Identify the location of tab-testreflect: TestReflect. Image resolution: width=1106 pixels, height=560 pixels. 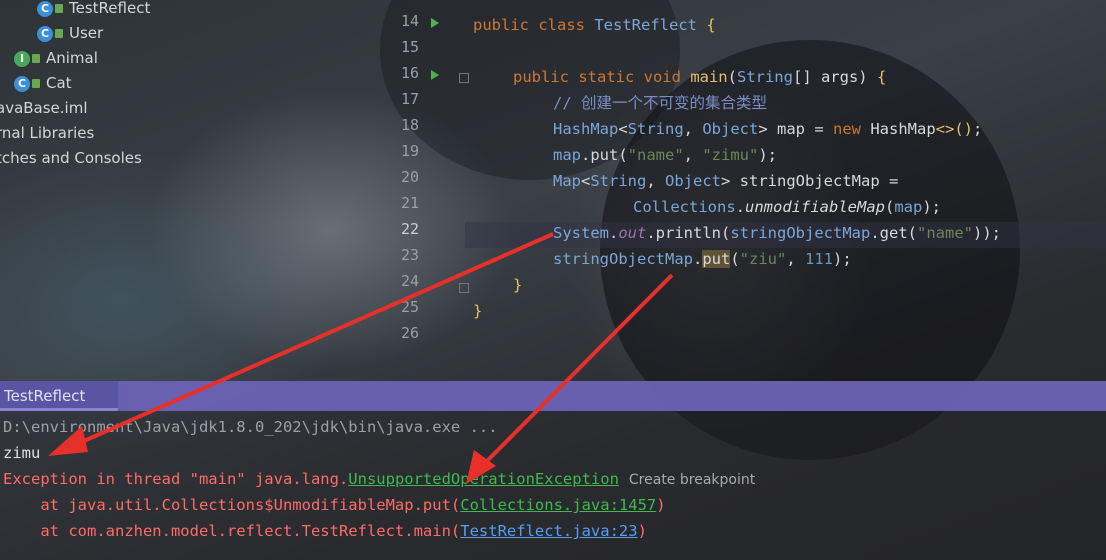
(59, 396).